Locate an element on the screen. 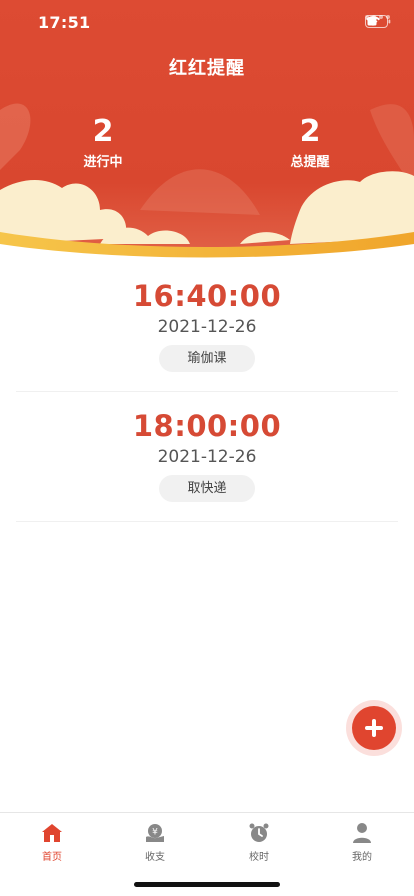  reminder-time: 16:40:00 is located at coordinates (207, 296).